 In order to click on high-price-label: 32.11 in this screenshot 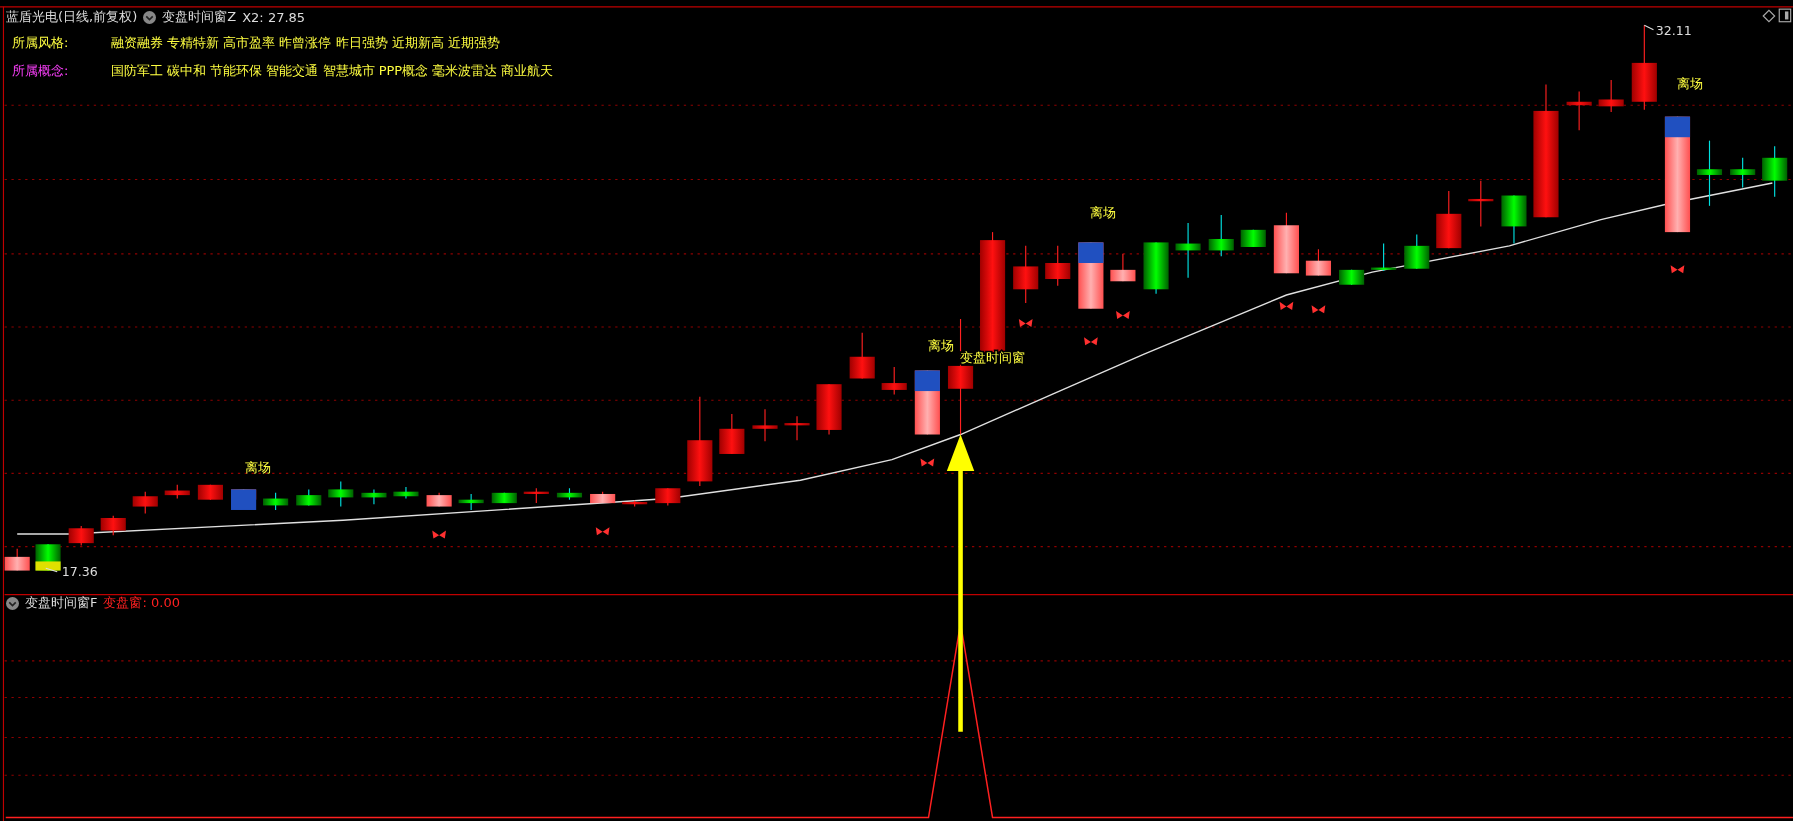, I will do `click(1673, 31)`.